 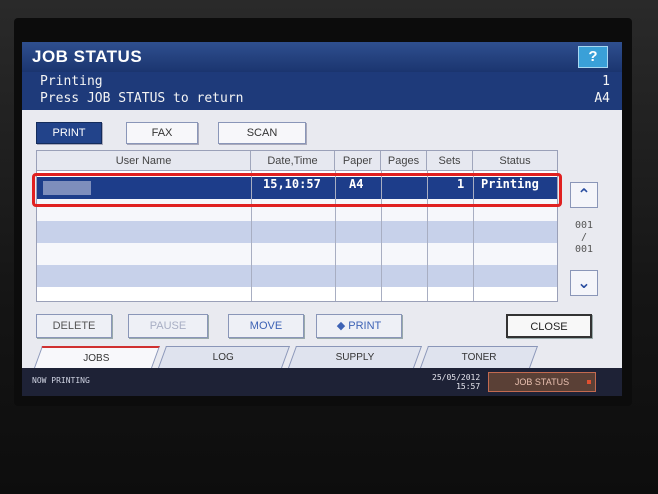 I want to click on print-icon: ◆, so click(x=342, y=326).